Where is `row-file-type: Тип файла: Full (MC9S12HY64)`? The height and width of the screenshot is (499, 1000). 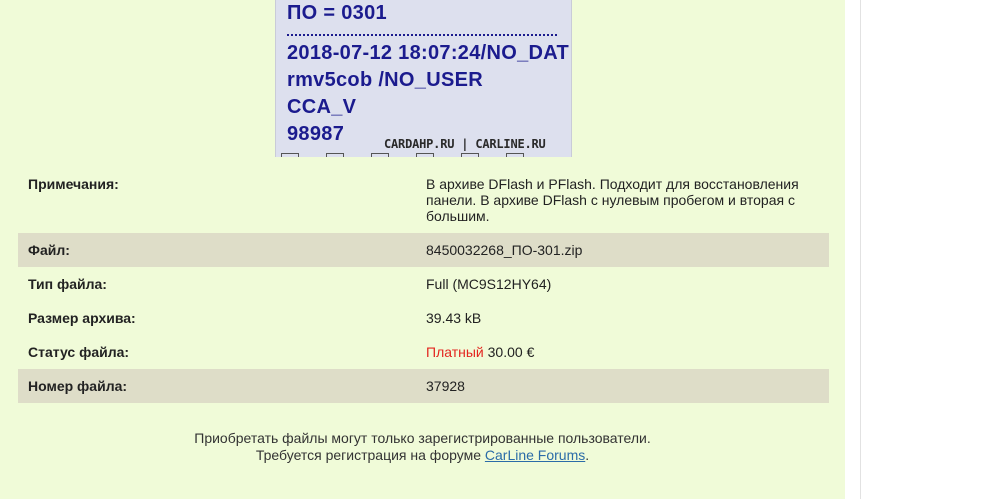
row-file-type: Тип файла: Full (MC9S12HY64) is located at coordinates (423, 284).